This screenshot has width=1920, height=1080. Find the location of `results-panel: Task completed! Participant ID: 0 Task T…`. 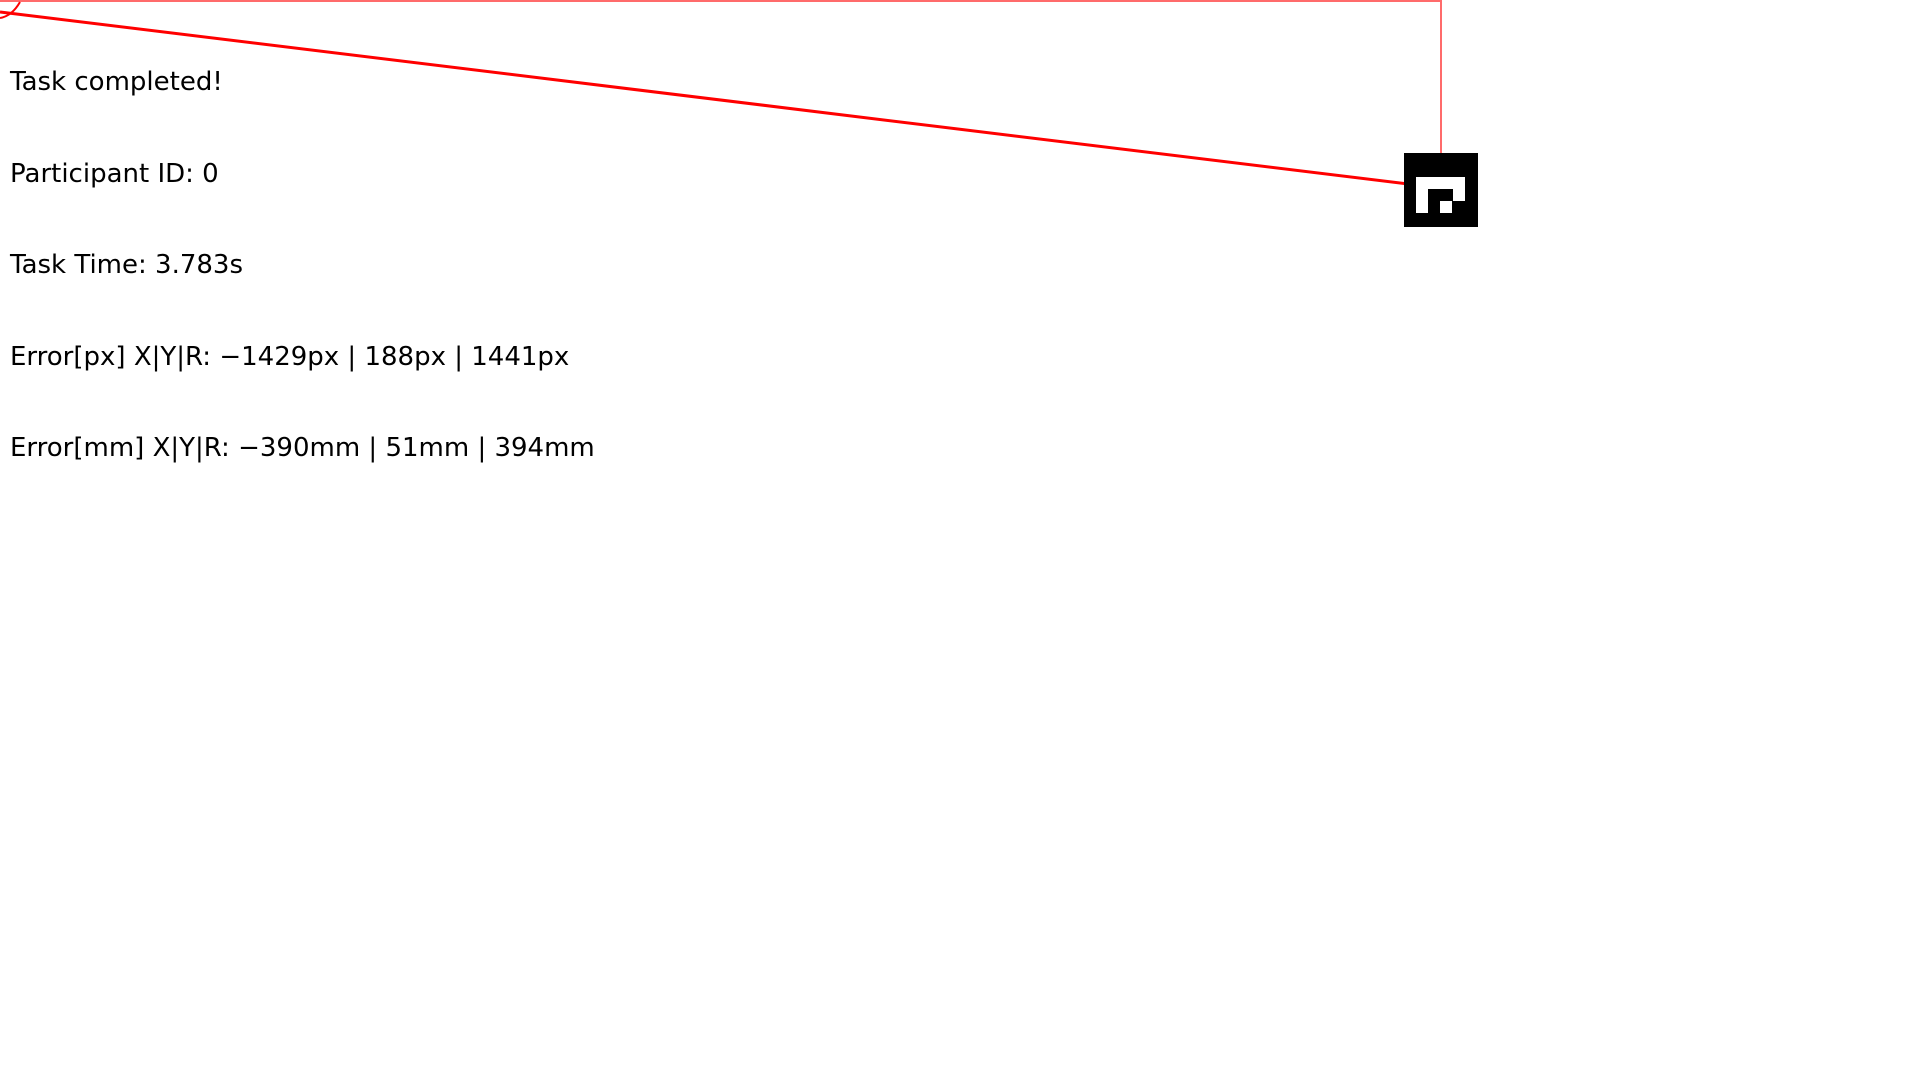

results-panel: Task completed! Participant ID: 0 Task T… is located at coordinates (302, 265).